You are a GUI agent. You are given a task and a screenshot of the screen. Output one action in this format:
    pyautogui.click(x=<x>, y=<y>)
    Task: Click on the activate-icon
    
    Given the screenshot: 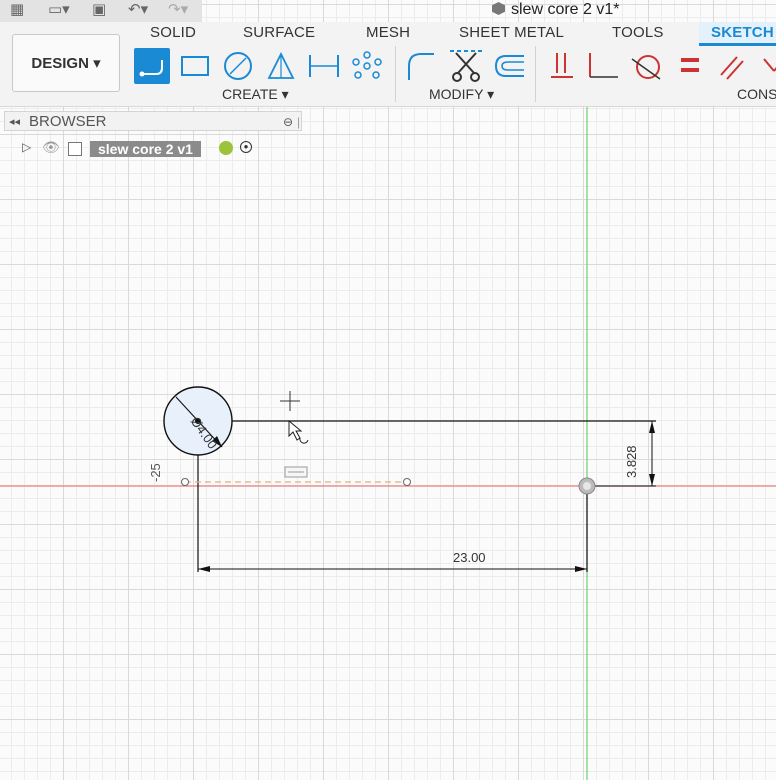 What is the action you would take?
    pyautogui.click(x=226, y=148)
    